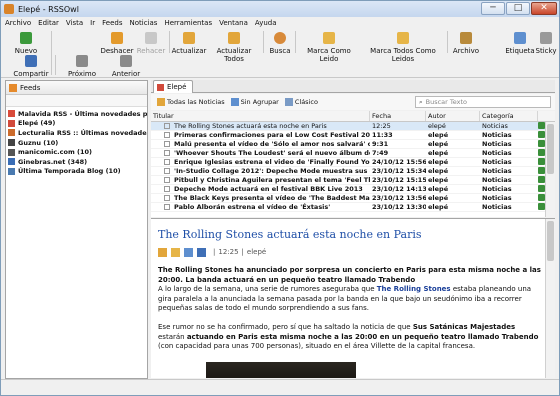 The image size is (560, 396). I want to click on col-autor: Autor, so click(453, 116).